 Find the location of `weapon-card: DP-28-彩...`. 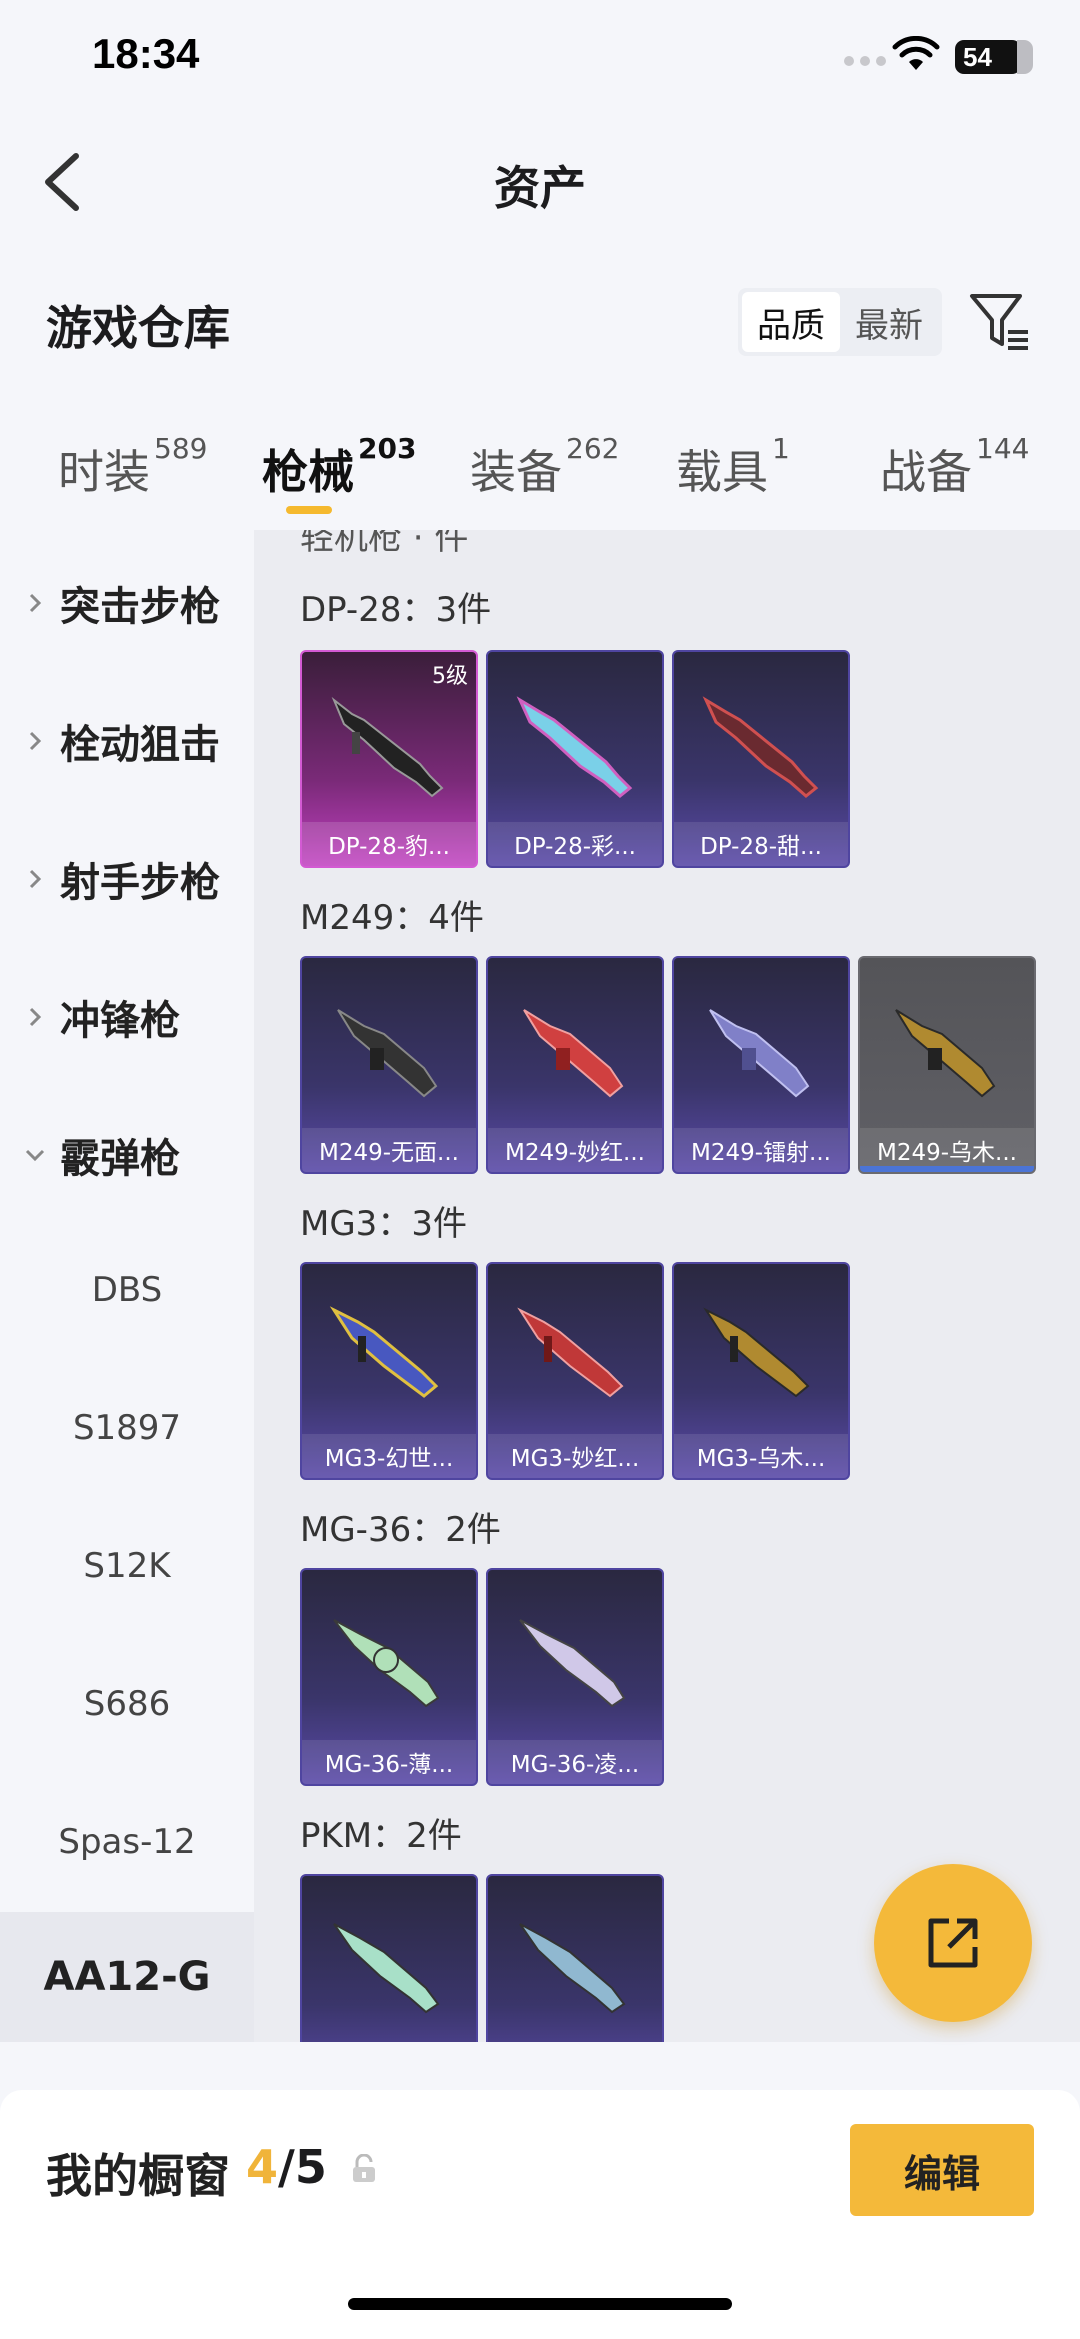

weapon-card: DP-28-彩... is located at coordinates (575, 759).